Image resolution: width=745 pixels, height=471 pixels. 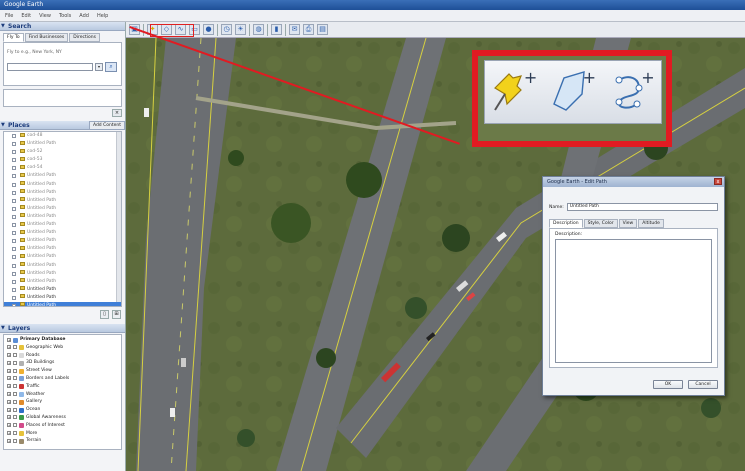 What do you see at coordinates (651, 223) in the screenshot?
I see `dialog-tab-altitude: Altitude` at bounding box center [651, 223].